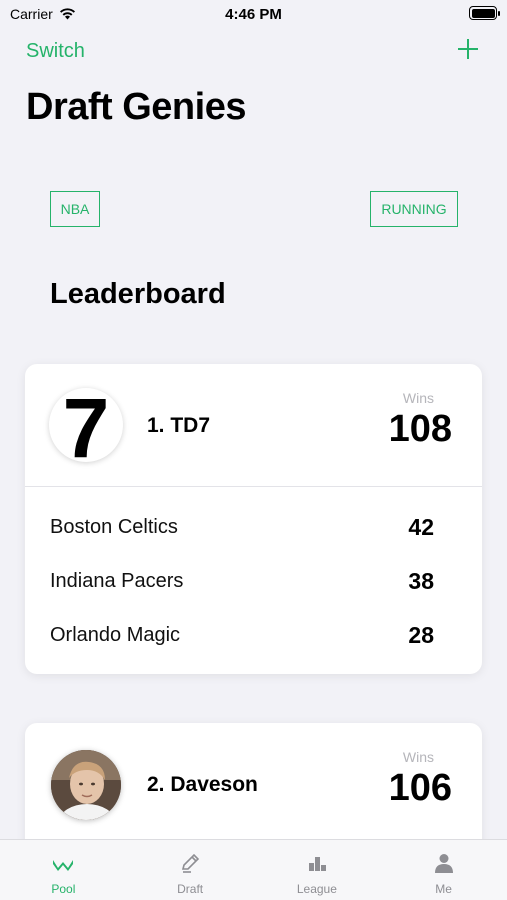  I want to click on tab-pool: Pool, so click(63, 870).